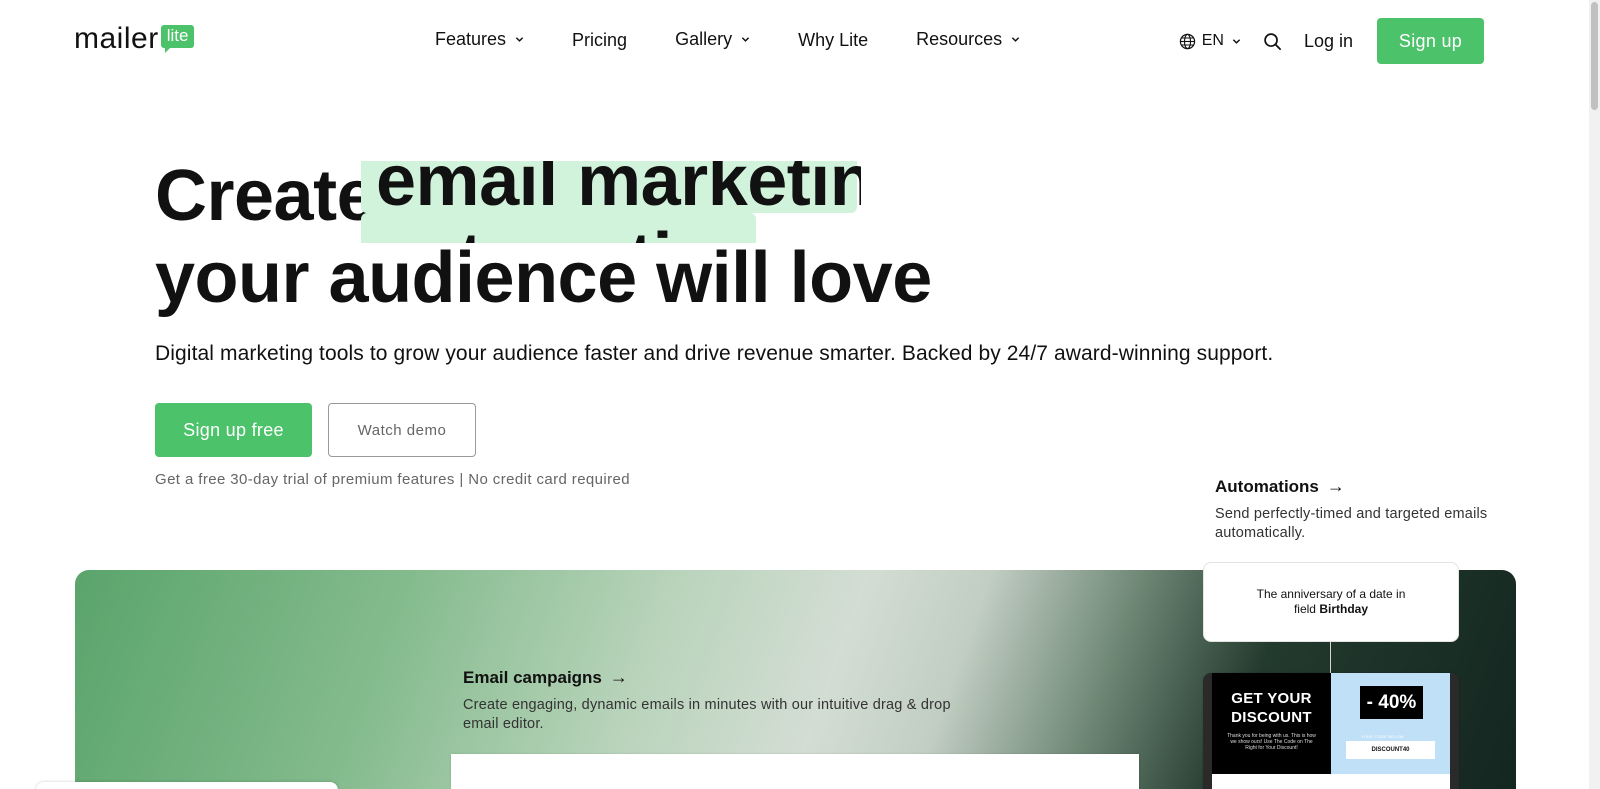  Describe the element at coordinates (266, 196) in the screenshot. I see `hero-heading-start: Create` at that location.